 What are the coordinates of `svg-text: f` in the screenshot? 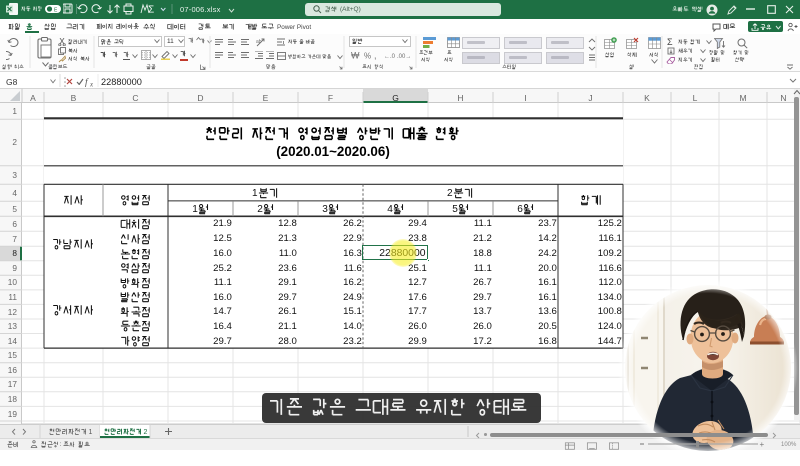 It's located at (87, 82).